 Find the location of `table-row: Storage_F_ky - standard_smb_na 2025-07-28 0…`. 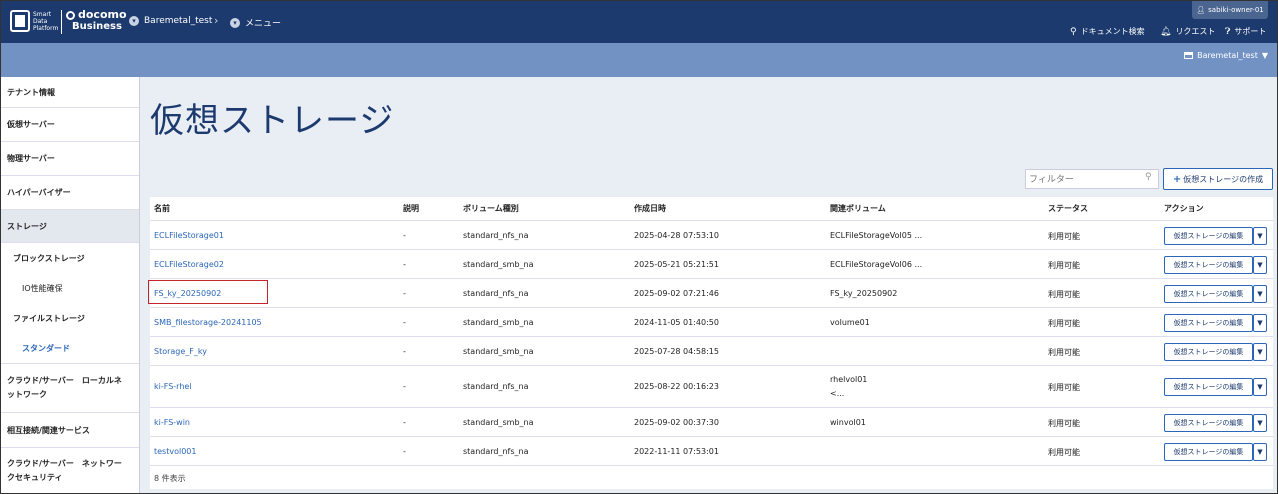

table-row: Storage_F_ky - standard_smb_na 2025-07-28 0… is located at coordinates (711, 350).